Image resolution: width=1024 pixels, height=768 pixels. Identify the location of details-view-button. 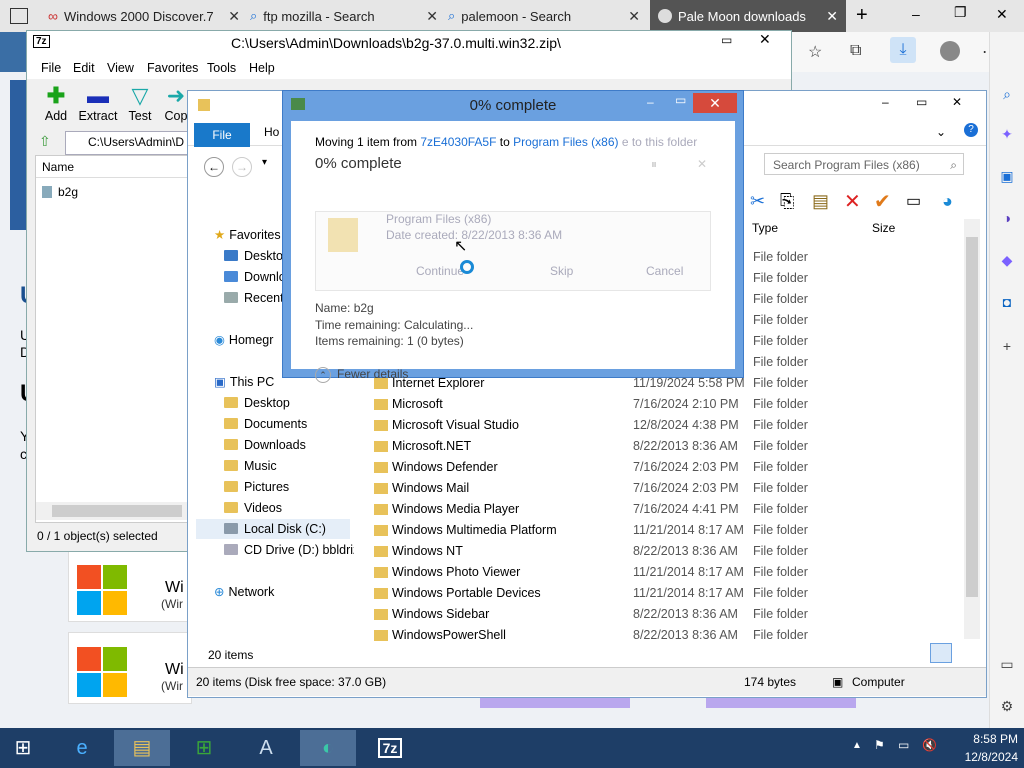
(941, 653).